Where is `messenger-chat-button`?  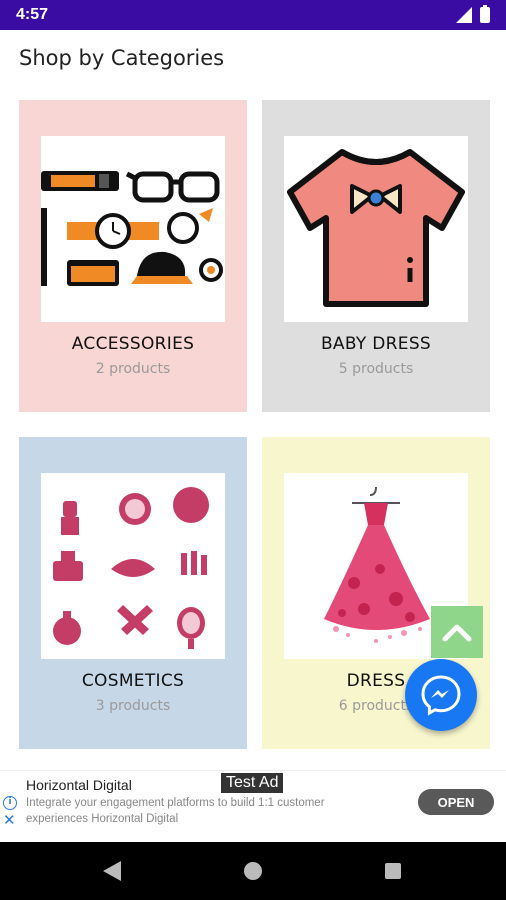 messenger-chat-button is located at coordinates (441, 695).